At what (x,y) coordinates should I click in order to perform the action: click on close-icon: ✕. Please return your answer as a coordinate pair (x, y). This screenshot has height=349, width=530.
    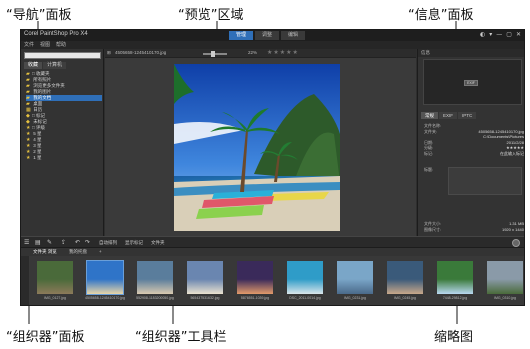
    Looking at the image, I should click on (518, 34).